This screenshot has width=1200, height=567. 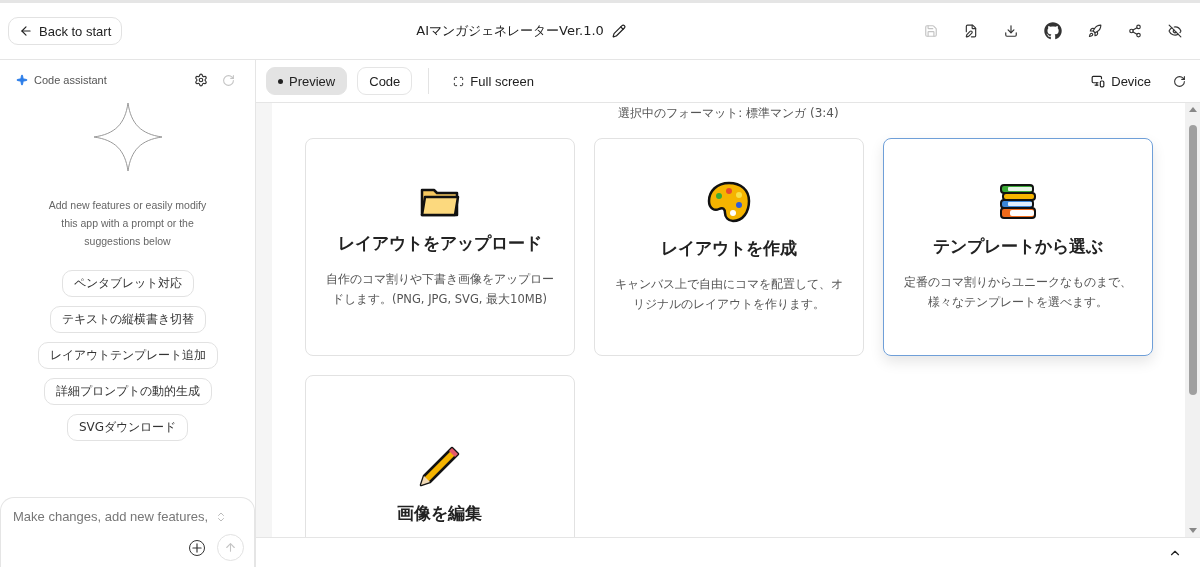 What do you see at coordinates (439, 289) in the screenshot?
I see `card-description: 自作のコマ割りや下書き画像をアップロードします。(PNG, JPG, SVG, 最大10MB)` at bounding box center [439, 289].